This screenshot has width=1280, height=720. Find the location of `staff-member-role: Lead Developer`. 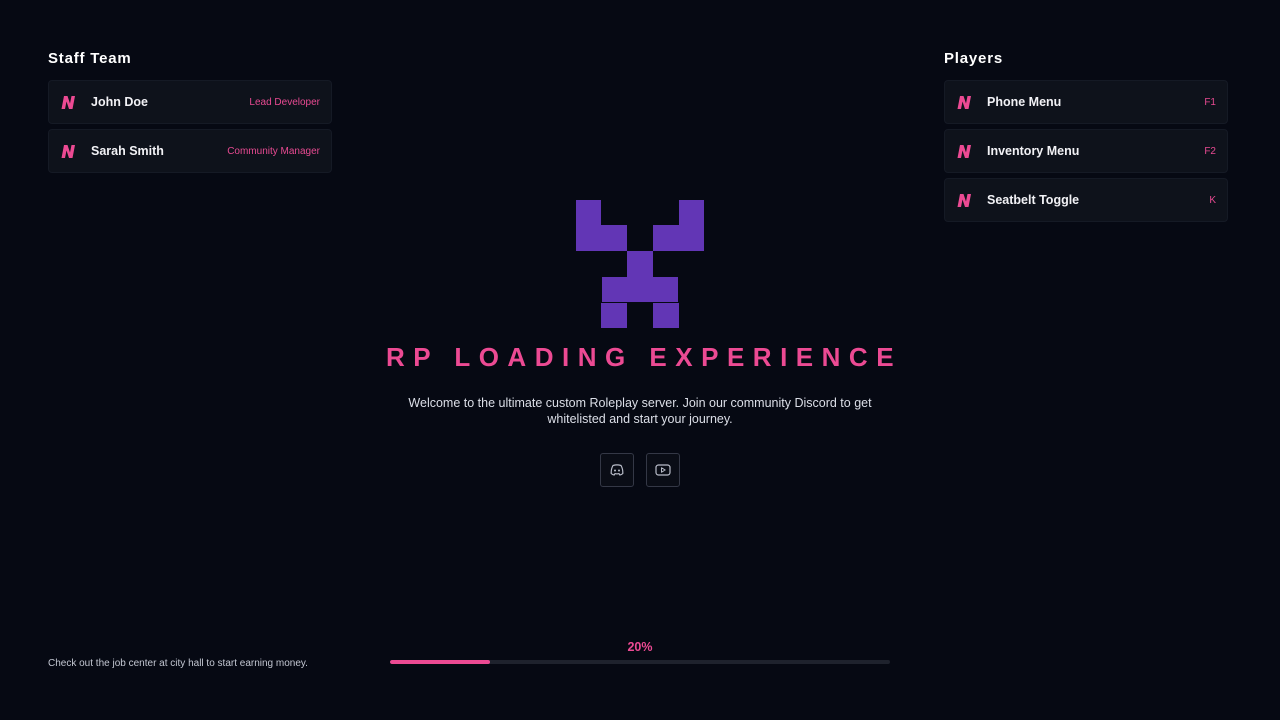

staff-member-role: Lead Developer is located at coordinates (284, 102).